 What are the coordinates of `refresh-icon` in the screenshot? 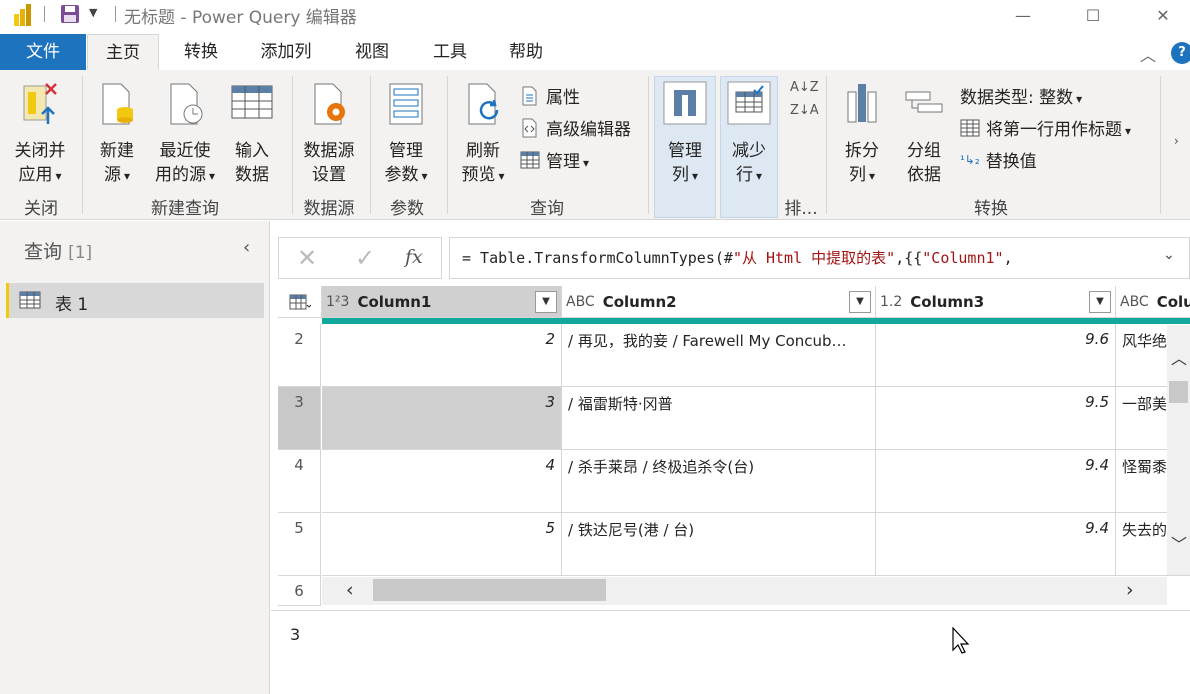 It's located at (483, 104).